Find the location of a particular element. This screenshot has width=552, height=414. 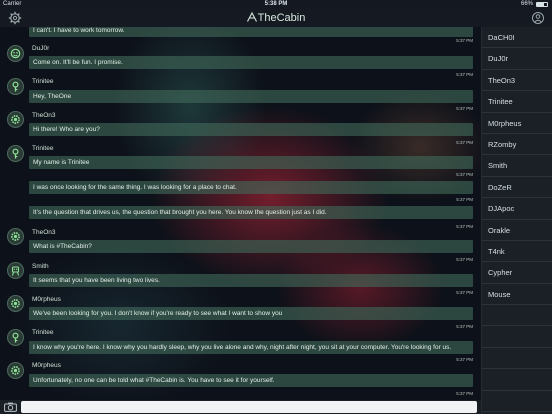

user-list-item: TheOn3 is located at coordinates (517, 81).